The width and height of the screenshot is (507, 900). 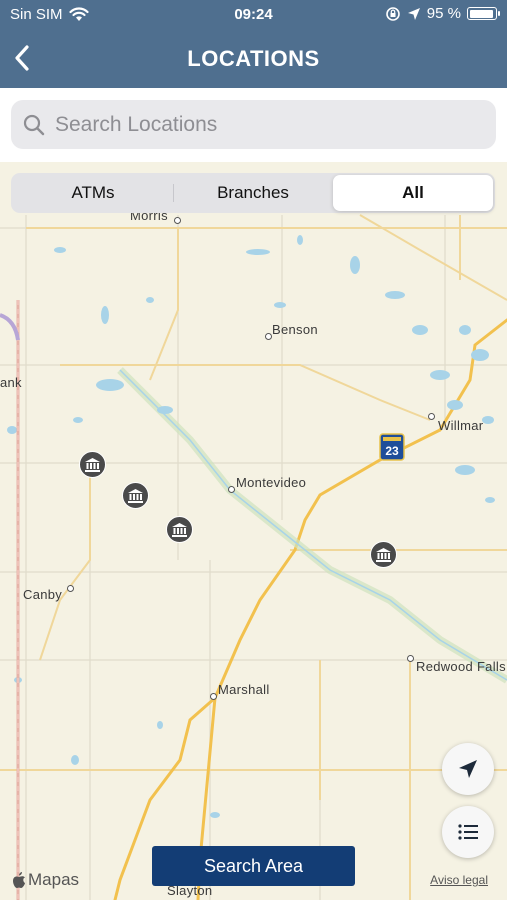 I want to click on search-bar-container, so click(x=253, y=125).